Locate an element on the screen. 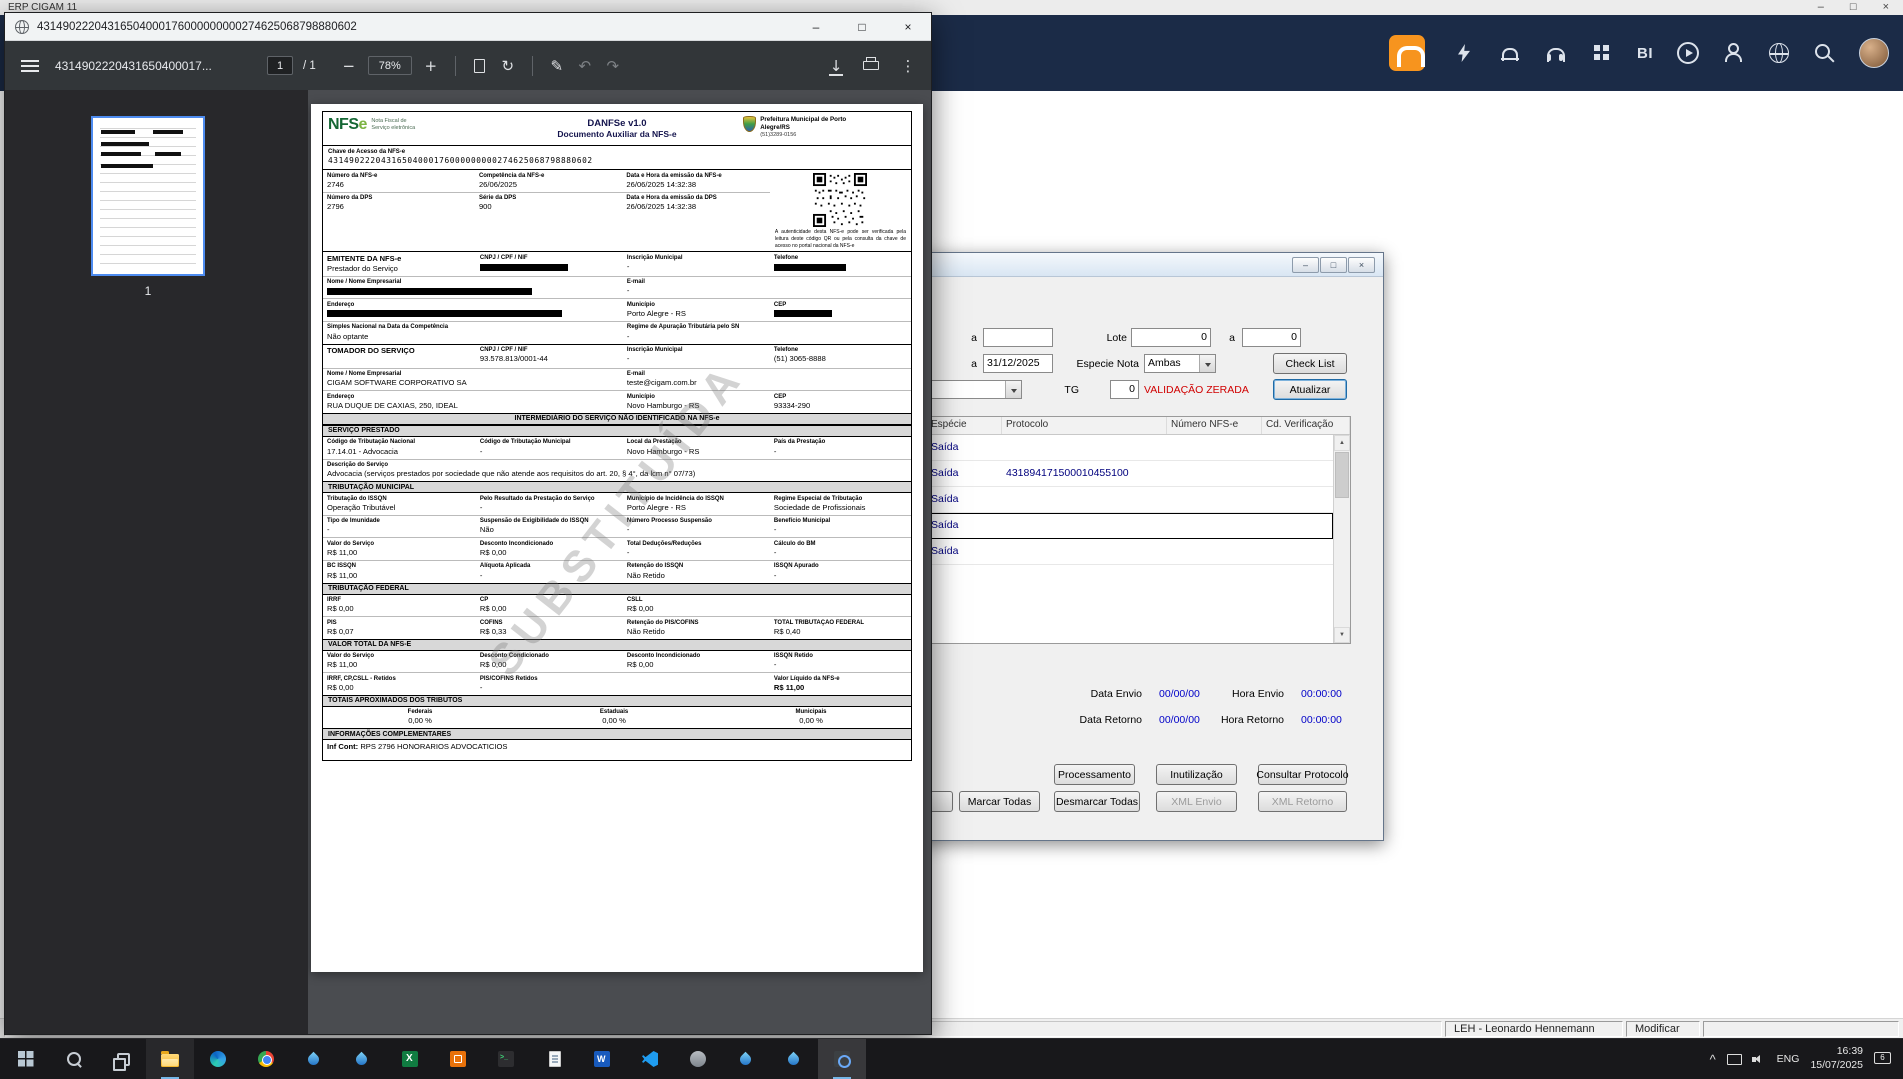 The height and width of the screenshot is (1079, 1903). inutilizacao-button: Inutilização is located at coordinates (1196, 774).